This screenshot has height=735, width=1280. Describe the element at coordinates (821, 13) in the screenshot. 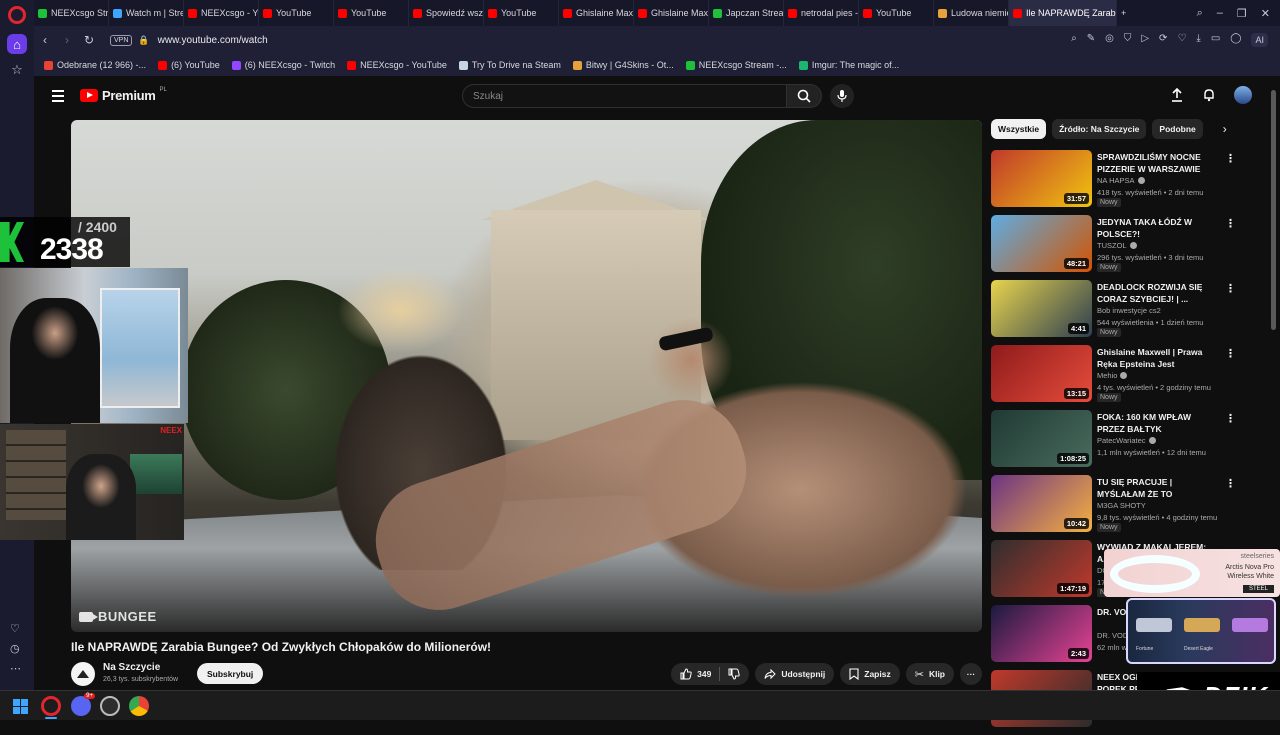

I see `browser-tab: netrodal pies -` at that location.